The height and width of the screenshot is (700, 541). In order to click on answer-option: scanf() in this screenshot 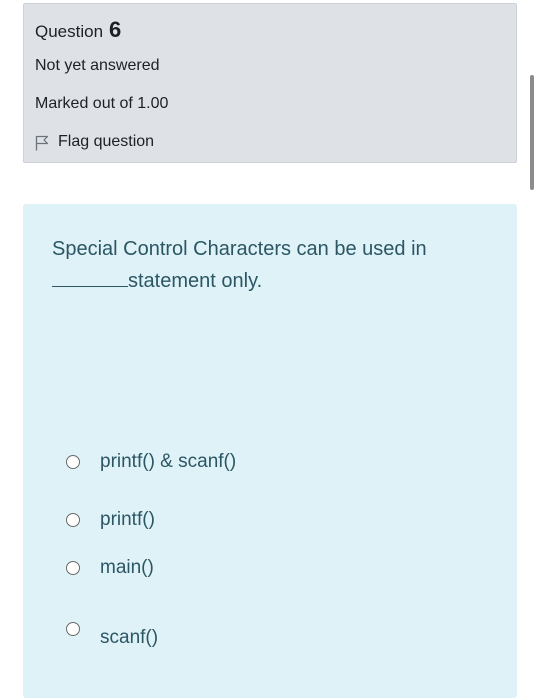, I will do `click(112, 635)`.